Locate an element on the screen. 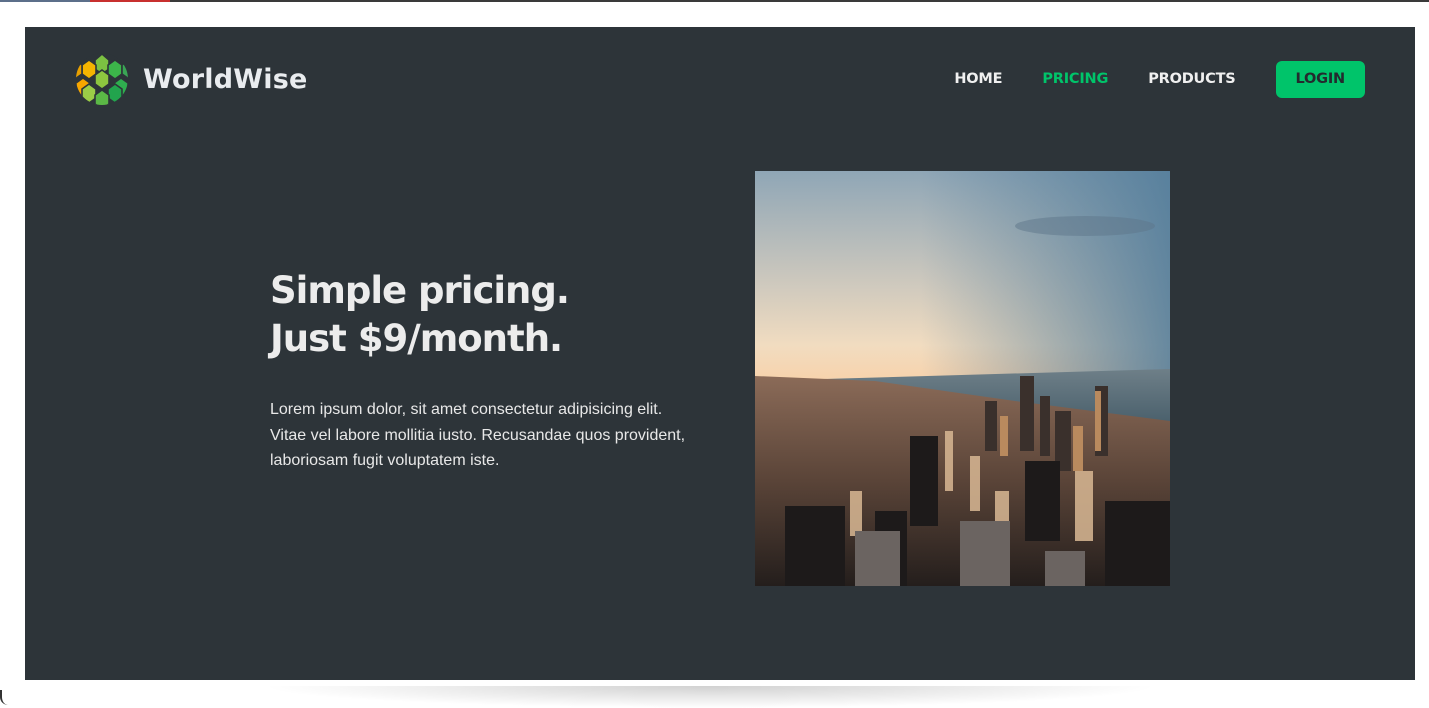 The height and width of the screenshot is (708, 1429). nav-item-home: HOME is located at coordinates (978, 79).